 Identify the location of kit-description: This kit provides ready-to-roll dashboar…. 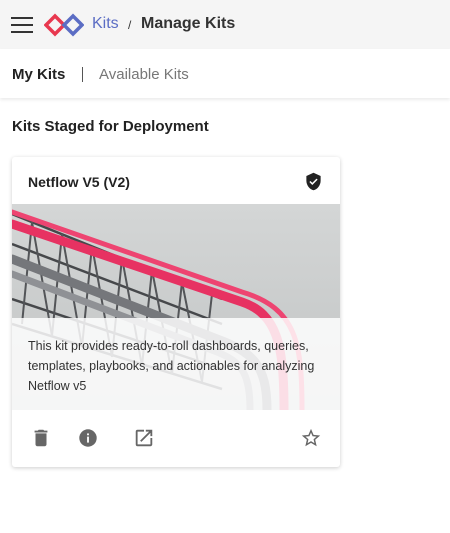
(171, 366).